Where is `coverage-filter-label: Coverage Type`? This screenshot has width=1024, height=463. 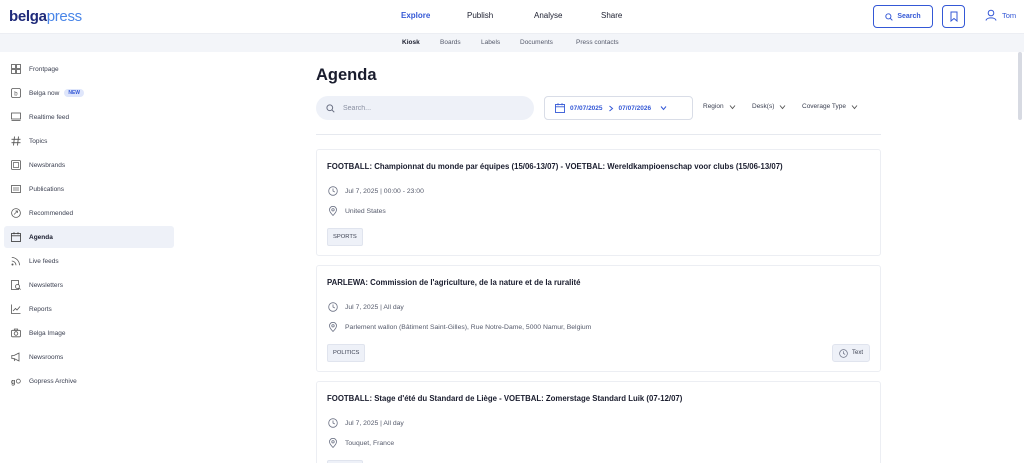
coverage-filter-label: Coverage Type is located at coordinates (824, 106).